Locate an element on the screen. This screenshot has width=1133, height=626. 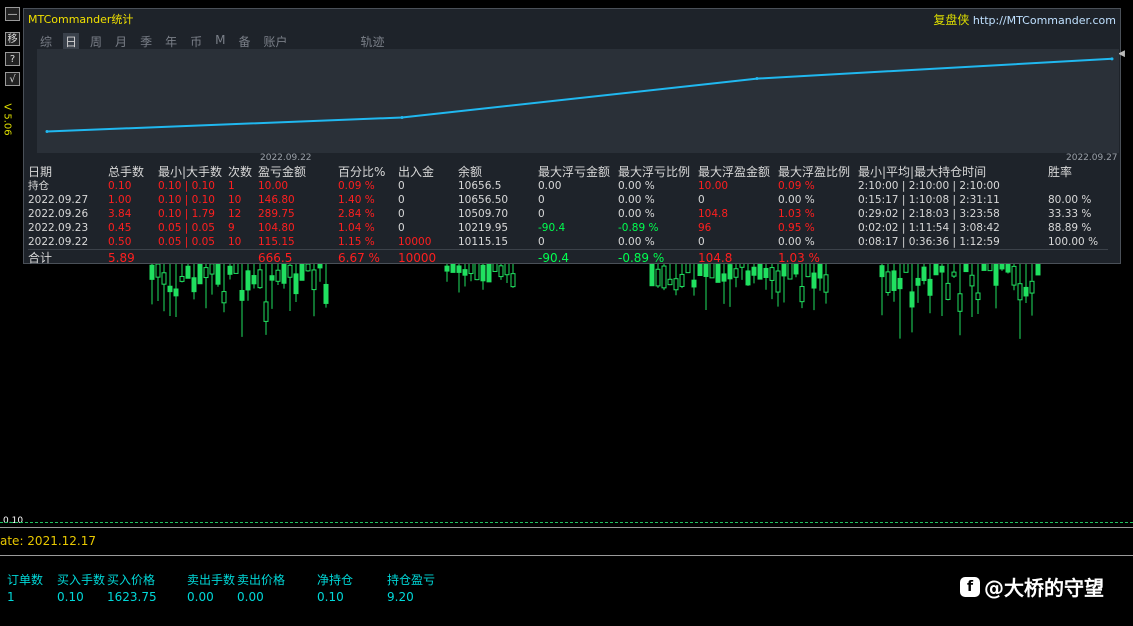
tab-m: M is located at coordinates (220, 41).